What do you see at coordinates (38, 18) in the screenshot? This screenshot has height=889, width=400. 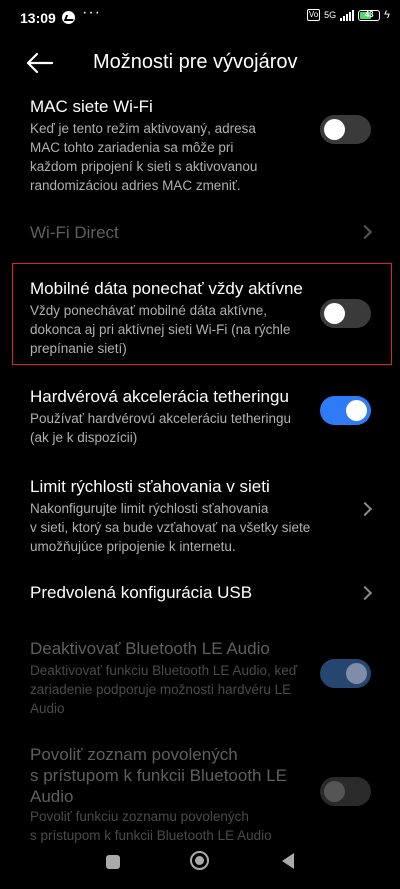 I see `status-time: 13:09` at bounding box center [38, 18].